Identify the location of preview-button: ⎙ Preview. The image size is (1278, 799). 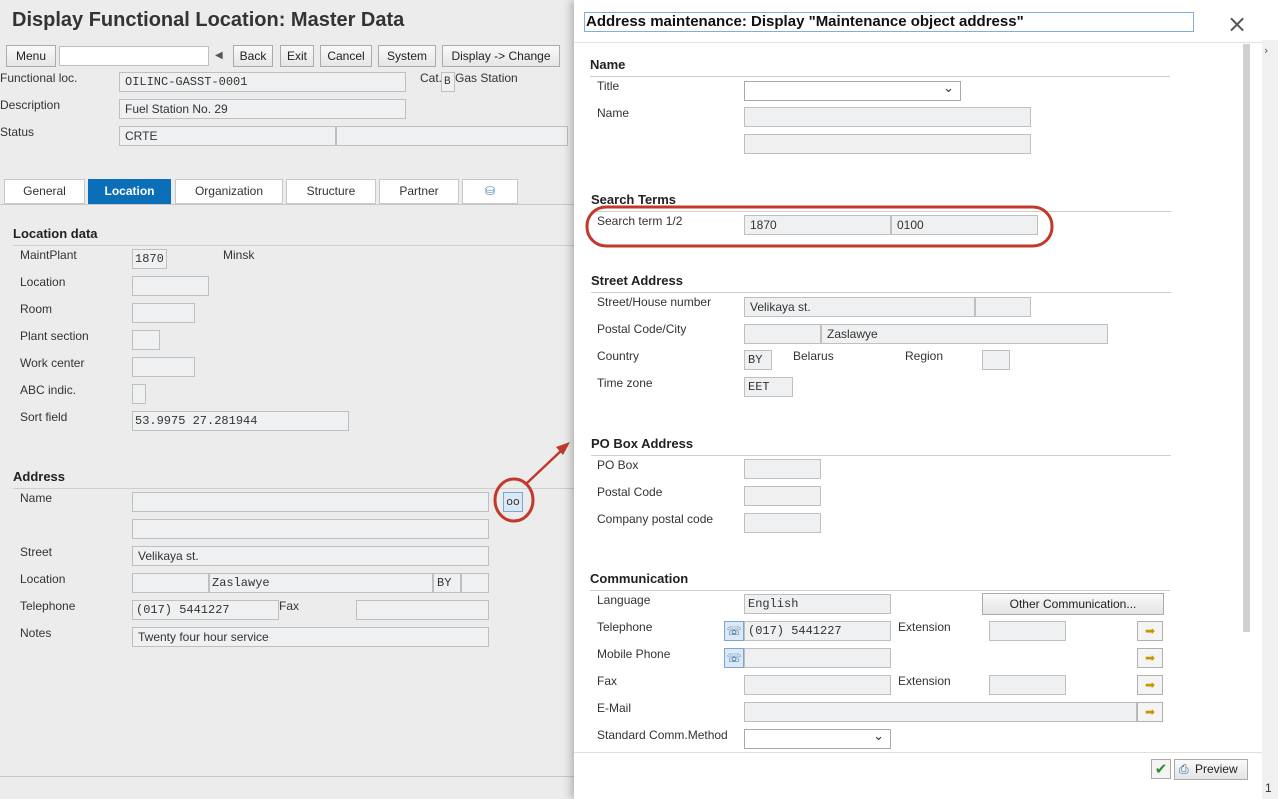
(1211, 769).